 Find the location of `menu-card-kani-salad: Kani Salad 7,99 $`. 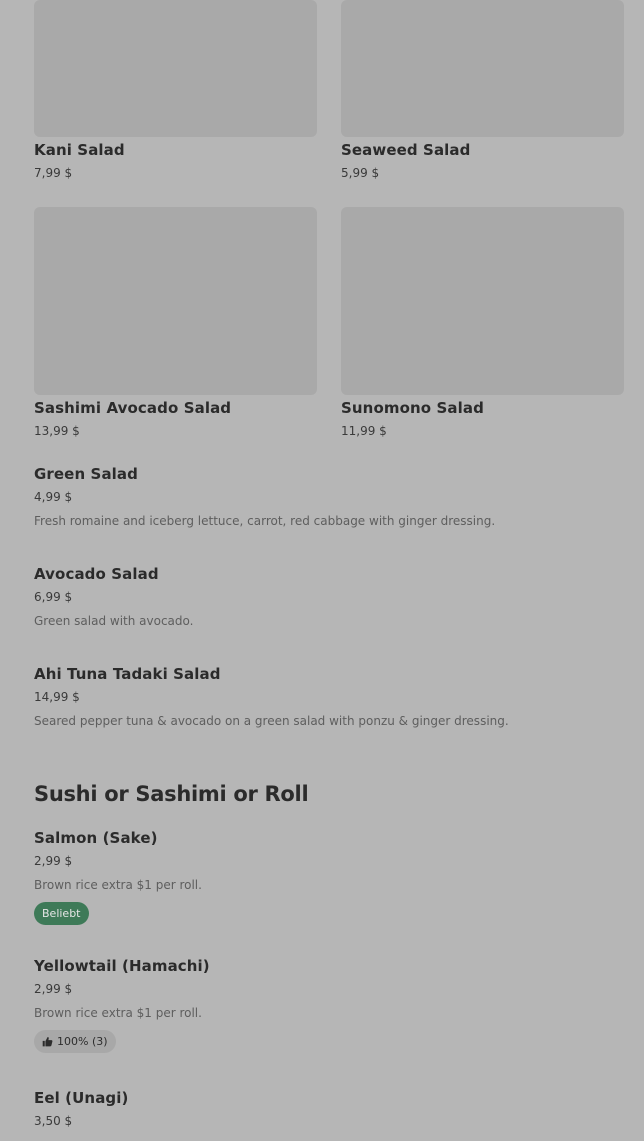

menu-card-kani-salad: Kani Salad 7,99 $ is located at coordinates (175, 95).